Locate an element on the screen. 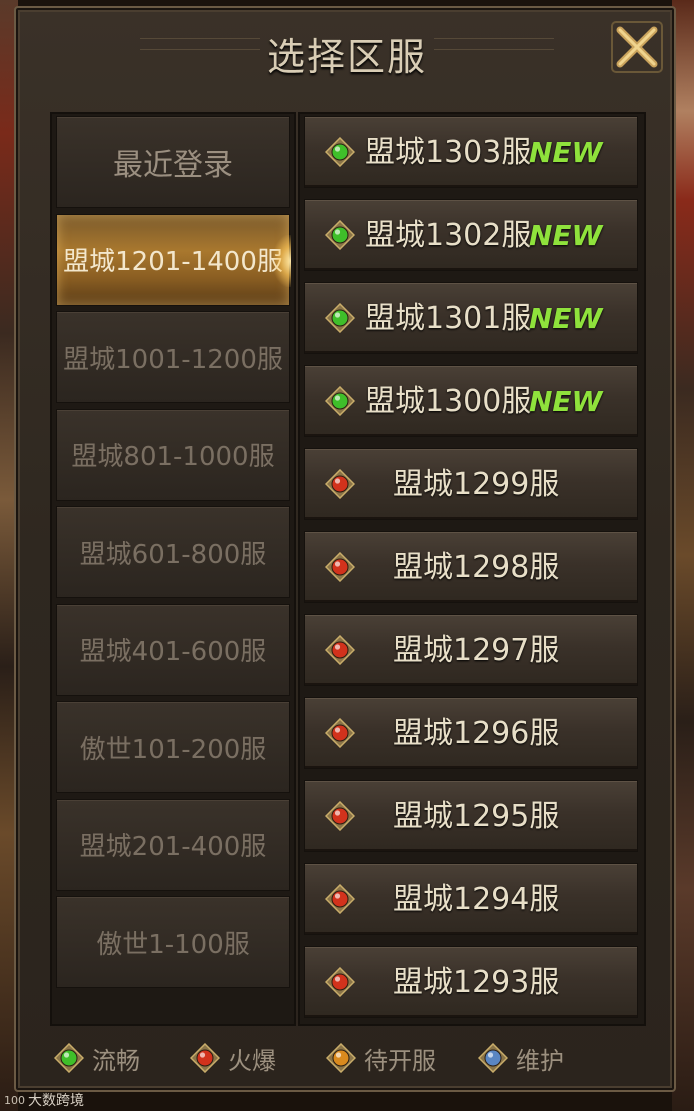 This screenshot has width=694, height=1111. server-row: 盟城1300服 NEW is located at coordinates (471, 401).